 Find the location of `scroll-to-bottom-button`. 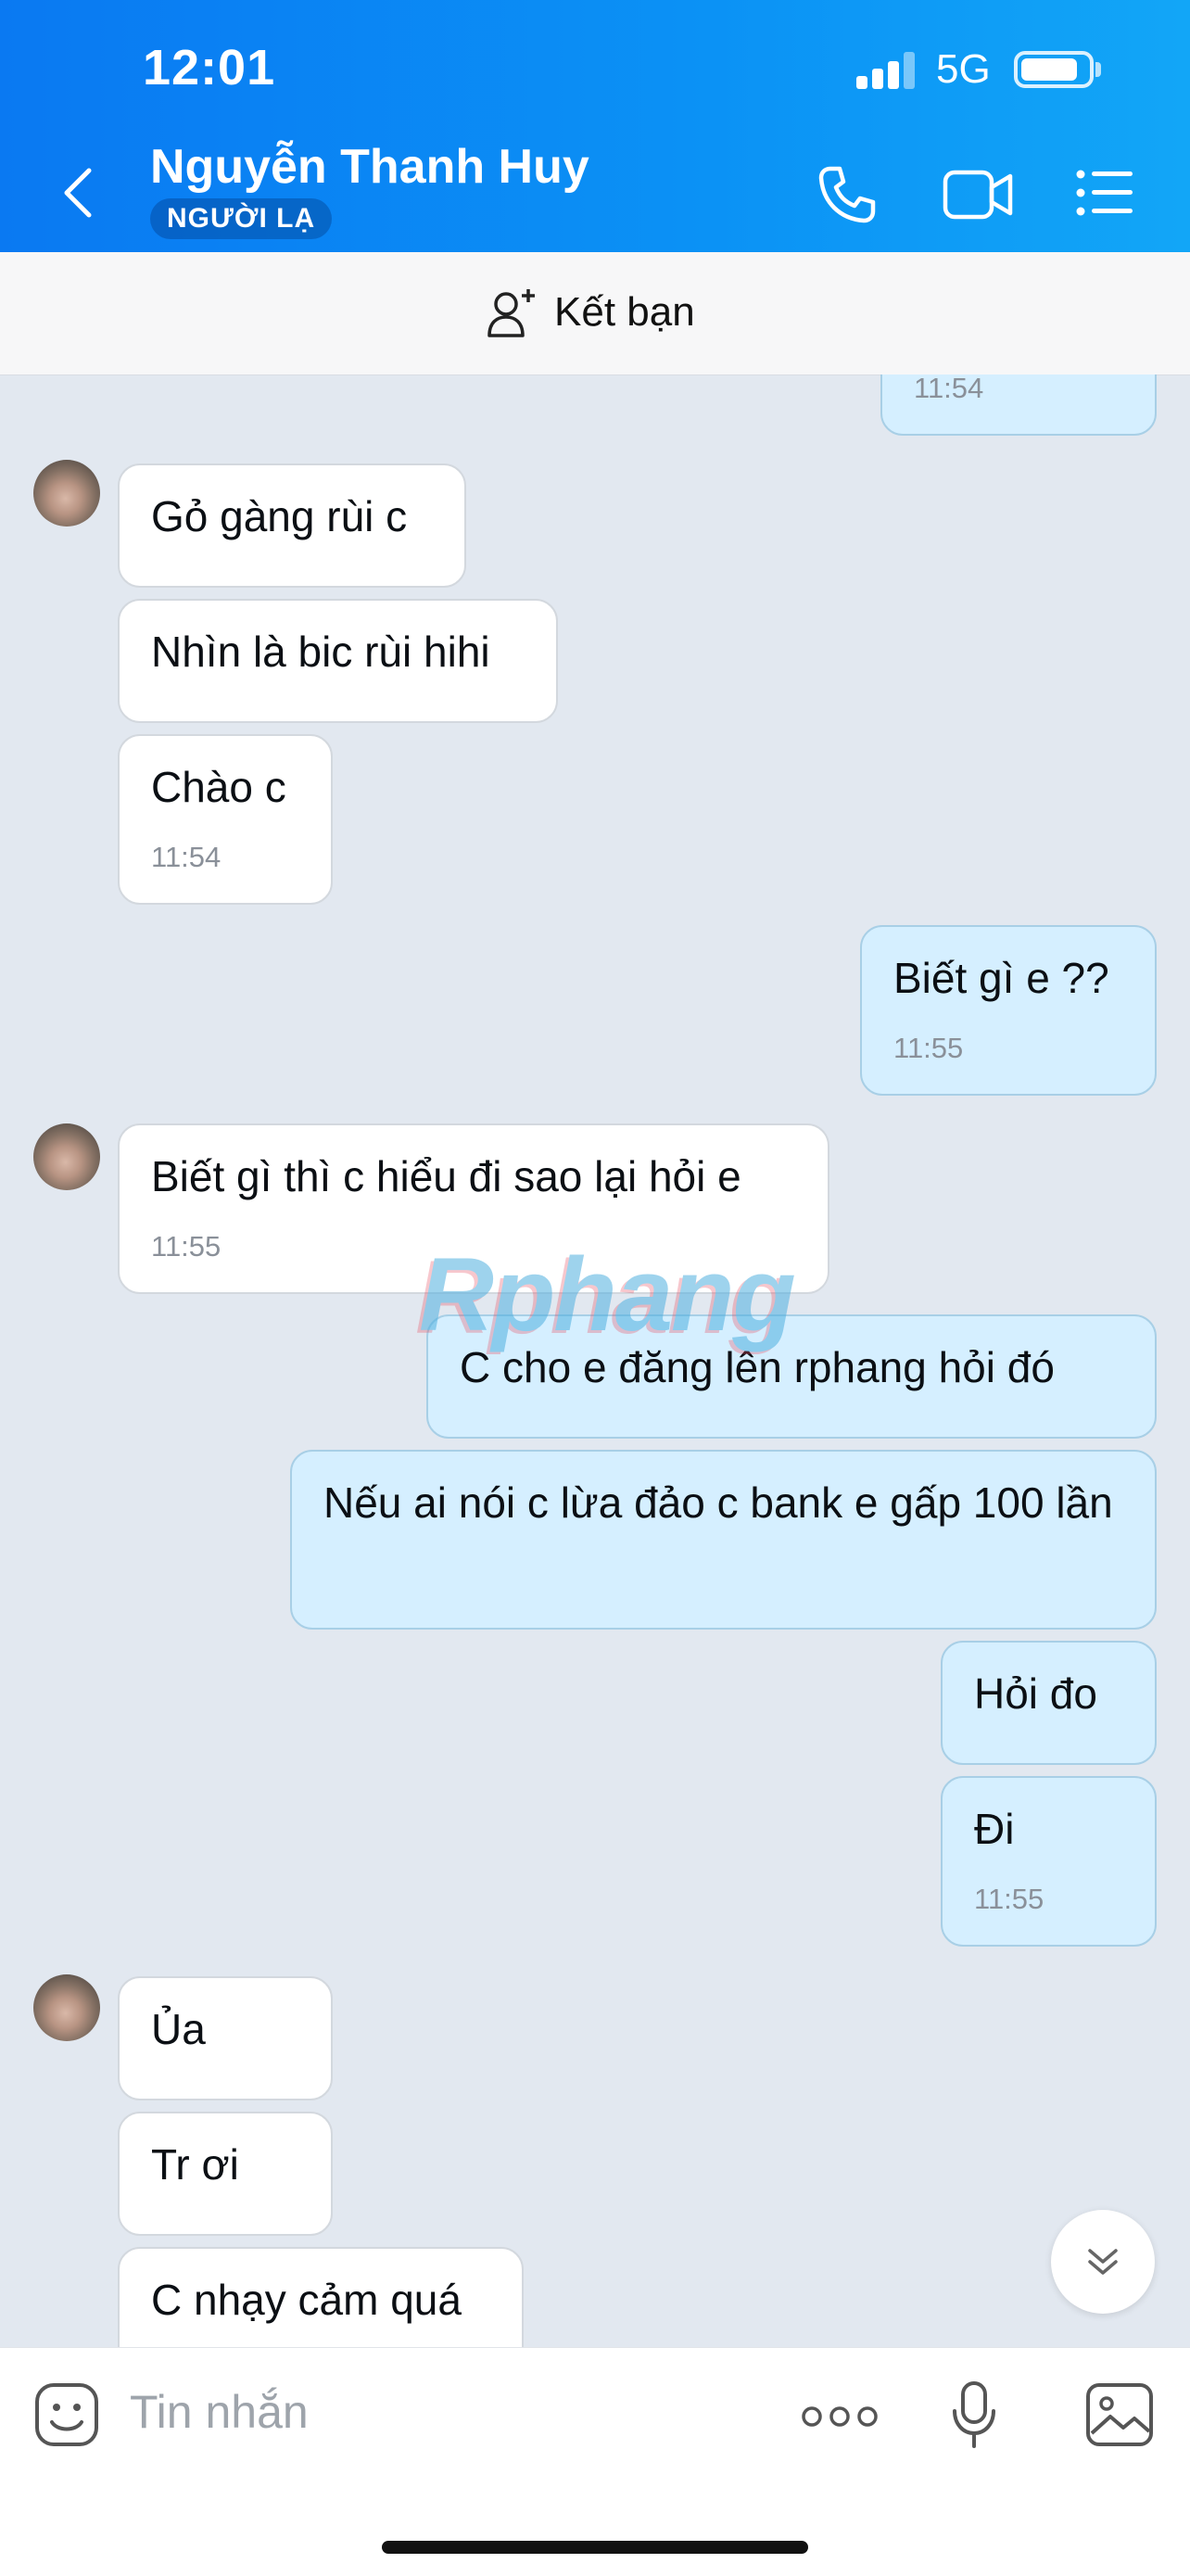

scroll-to-bottom-button is located at coordinates (1103, 2262).